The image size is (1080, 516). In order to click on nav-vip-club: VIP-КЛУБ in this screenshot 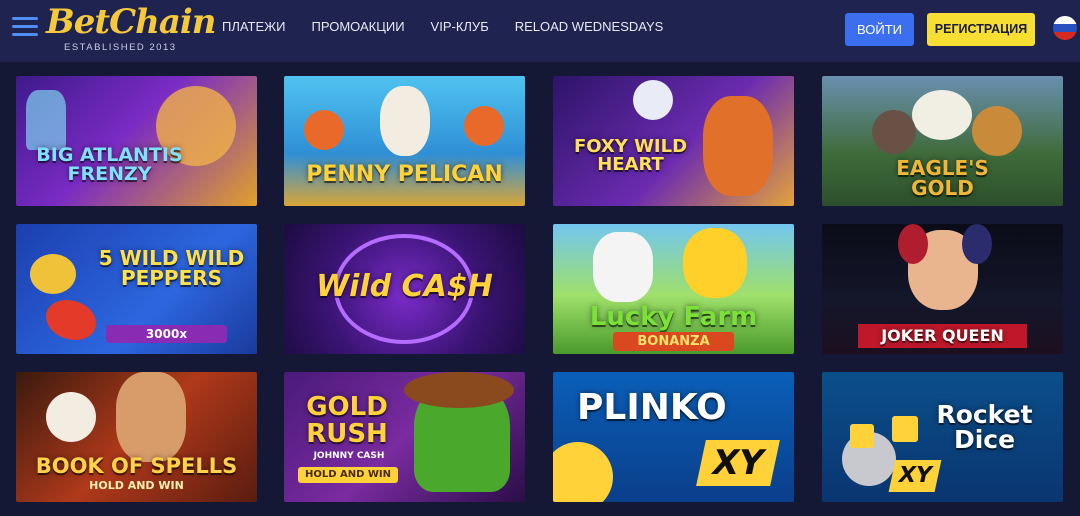, I will do `click(460, 26)`.